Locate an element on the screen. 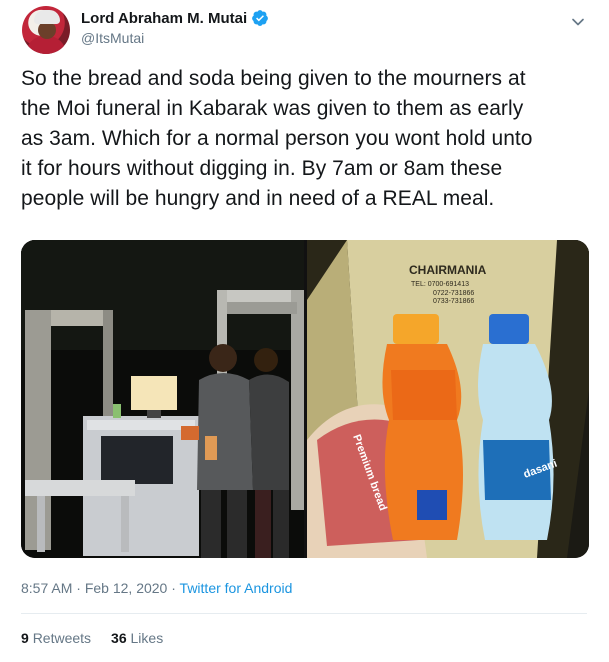  author-display-name: Lord Abraham M. Mutai is located at coordinates (164, 18).